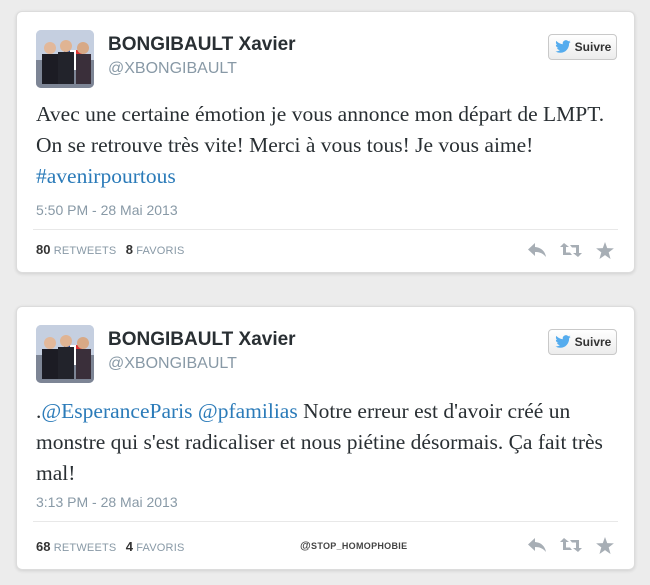  Describe the element at coordinates (306, 546) in the screenshot. I see `watermark-at: @` at that location.